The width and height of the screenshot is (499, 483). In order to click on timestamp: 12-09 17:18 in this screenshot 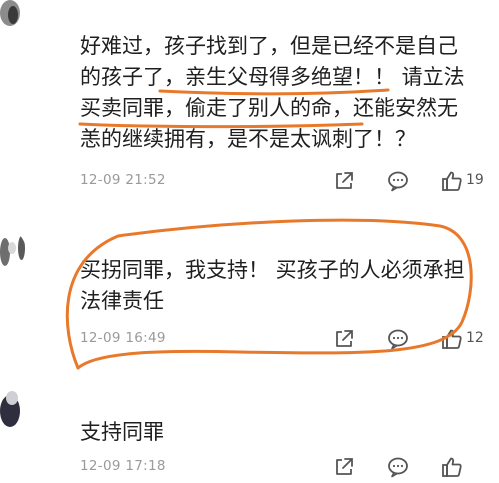, I will do `click(123, 466)`.